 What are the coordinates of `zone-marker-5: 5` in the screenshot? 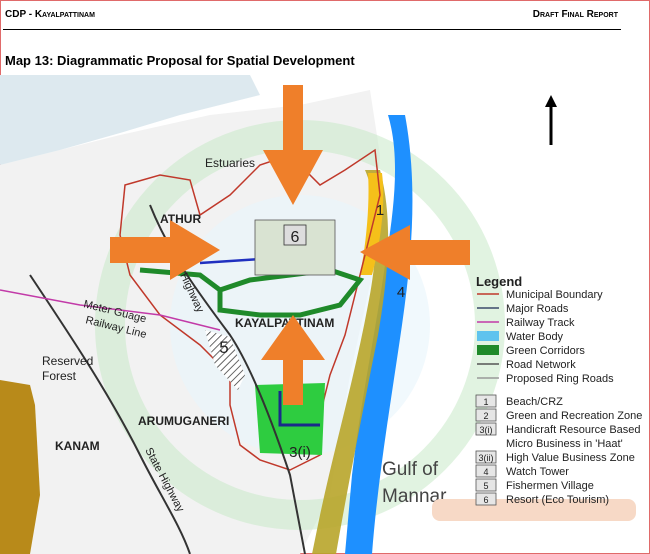 It's located at (223, 347).